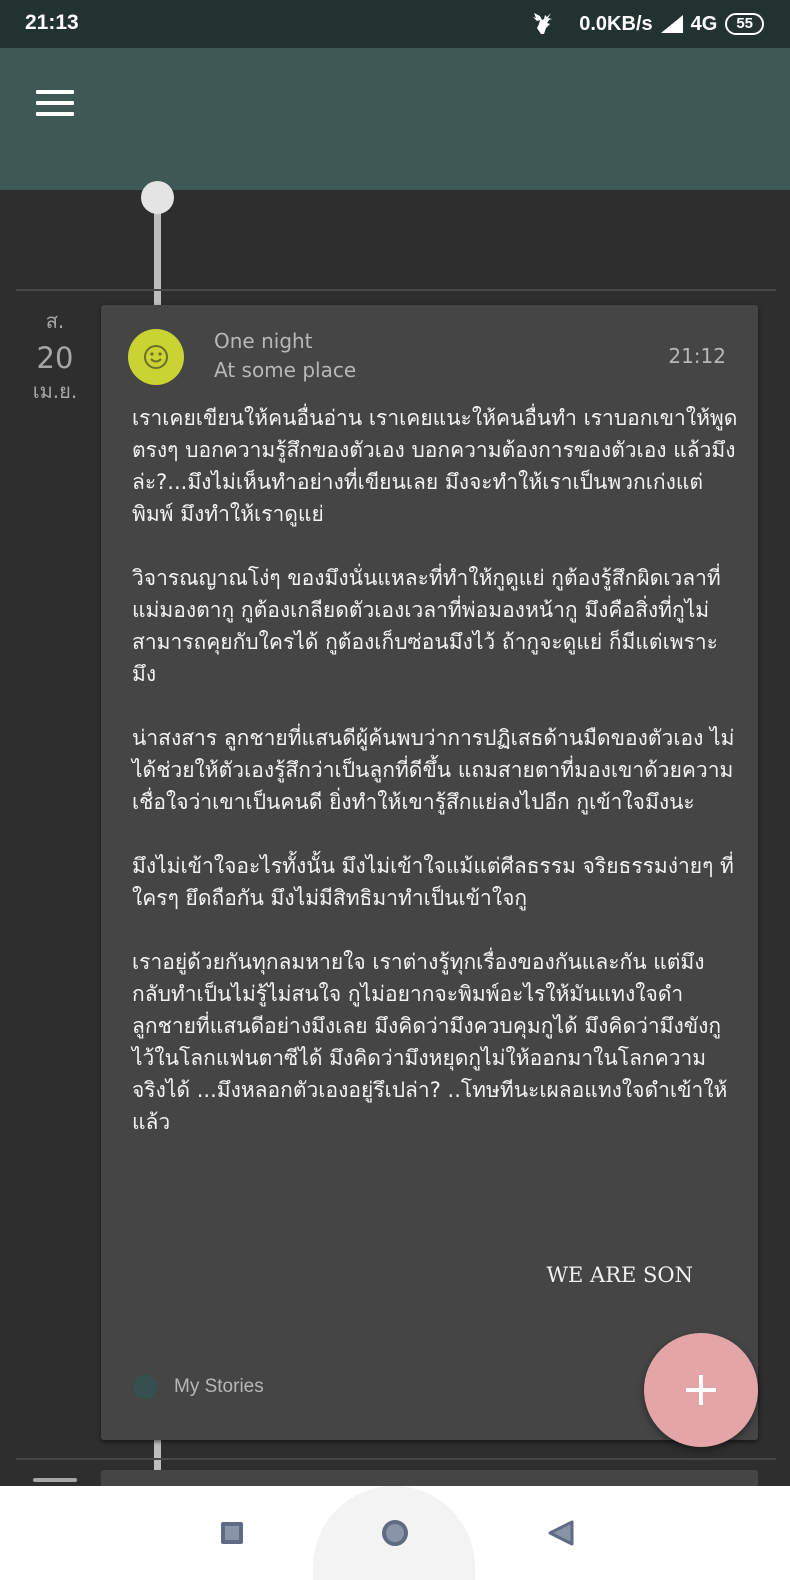  I want to click on status-time: 21:13, so click(52, 22).